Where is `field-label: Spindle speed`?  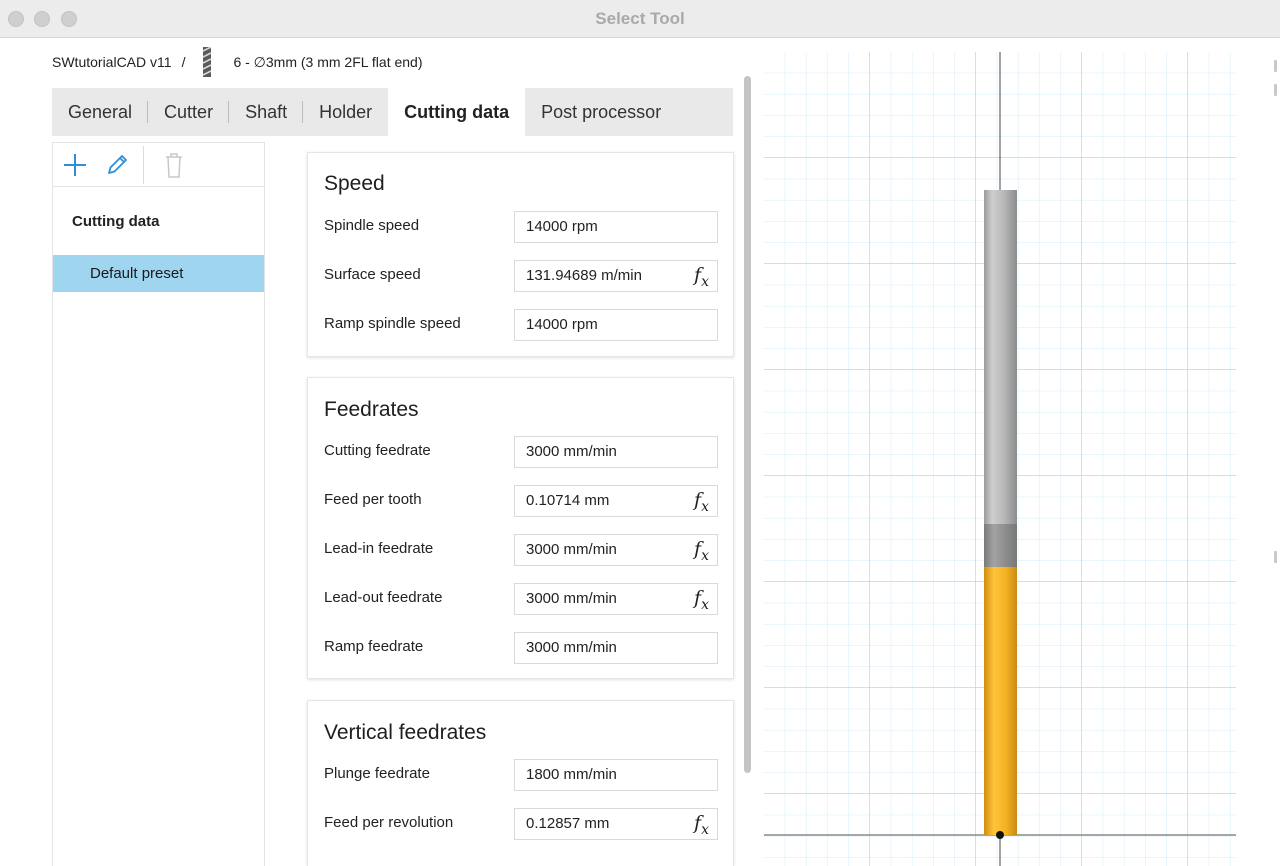 field-label: Spindle speed is located at coordinates (372, 225).